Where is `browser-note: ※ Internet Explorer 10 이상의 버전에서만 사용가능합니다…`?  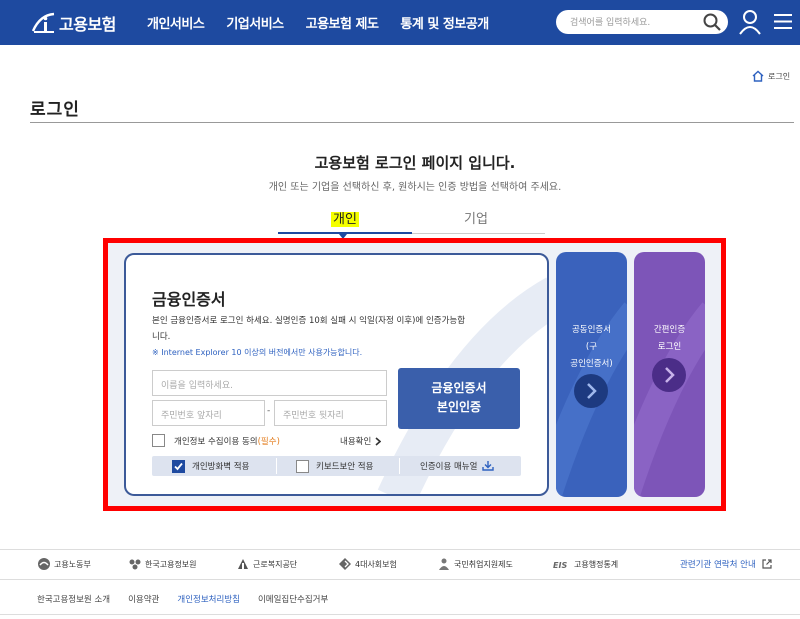
browser-note: ※ Internet Explorer 10 이상의 버전에서만 사용가능합니다… is located at coordinates (257, 352).